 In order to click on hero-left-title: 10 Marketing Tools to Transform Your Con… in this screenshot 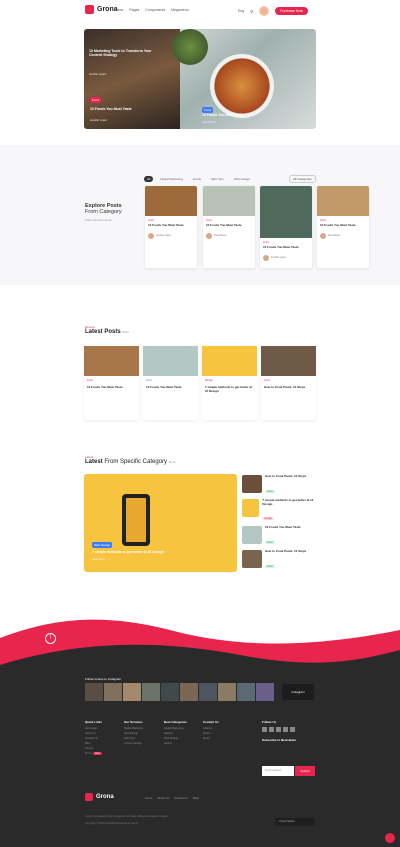, I will do `click(124, 53)`.